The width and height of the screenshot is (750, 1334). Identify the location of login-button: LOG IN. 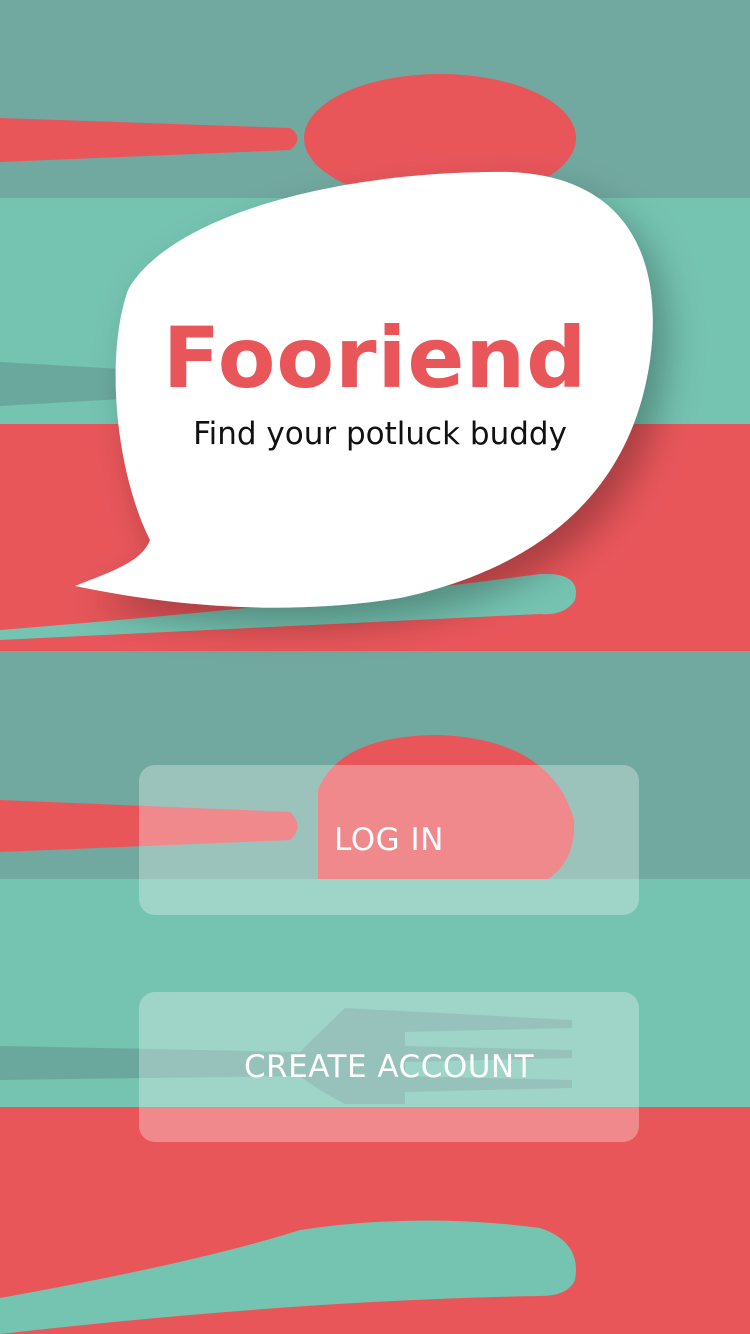
(389, 840).